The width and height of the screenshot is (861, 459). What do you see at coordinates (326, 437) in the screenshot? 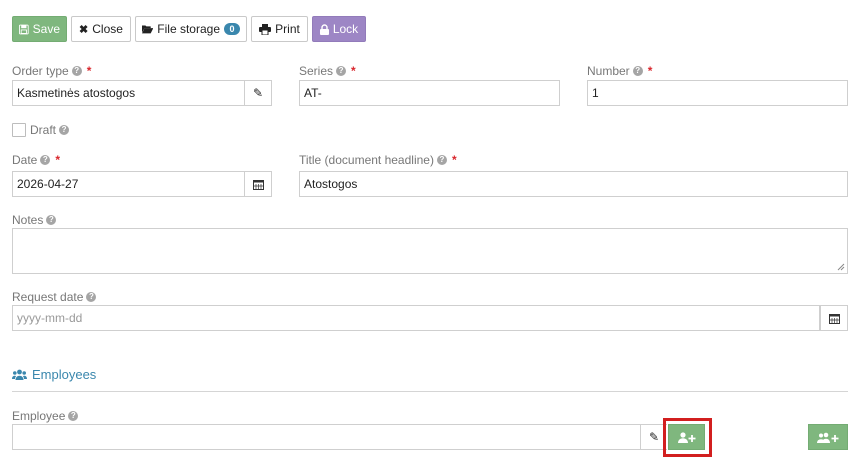
I see `employee-input` at bounding box center [326, 437].